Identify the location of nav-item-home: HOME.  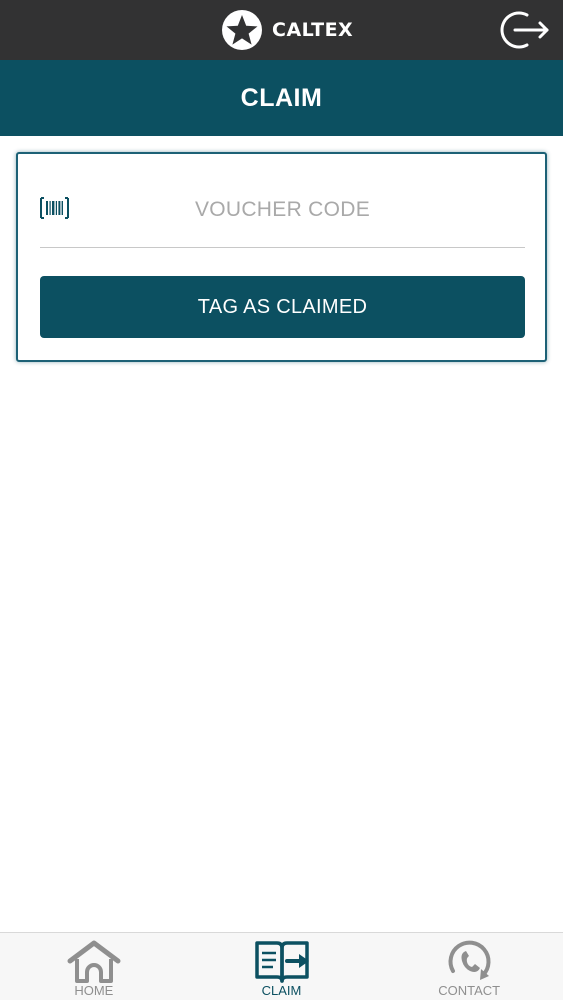
(94, 966).